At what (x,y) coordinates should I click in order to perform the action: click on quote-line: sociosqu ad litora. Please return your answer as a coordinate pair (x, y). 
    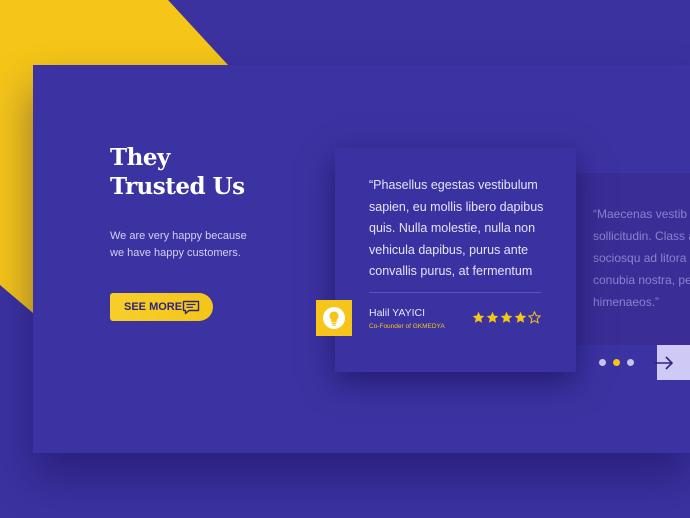
    Looking at the image, I should click on (640, 258).